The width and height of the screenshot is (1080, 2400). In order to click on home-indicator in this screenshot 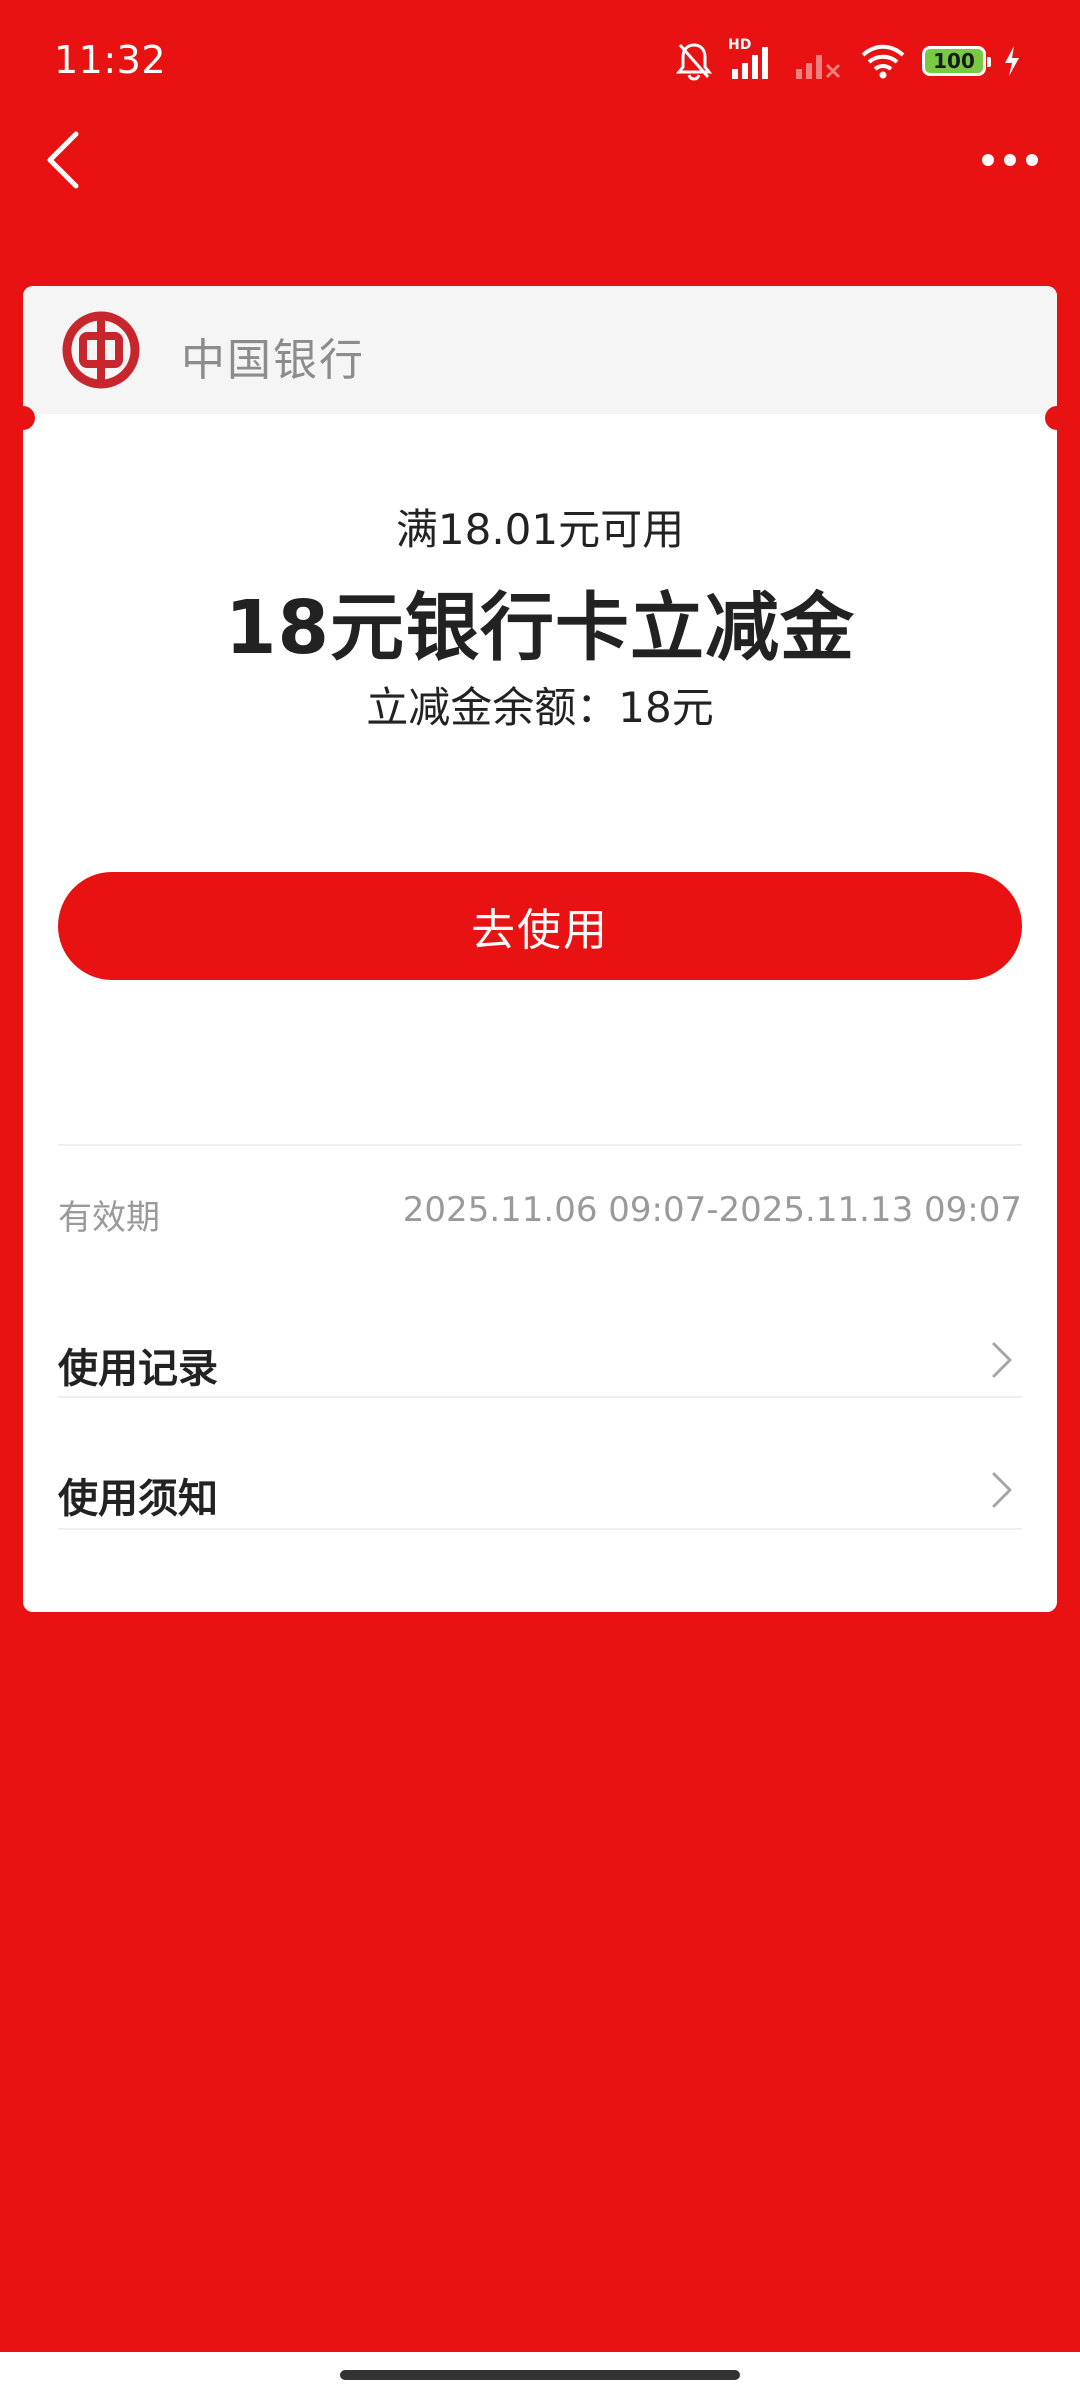, I will do `click(540, 2375)`.